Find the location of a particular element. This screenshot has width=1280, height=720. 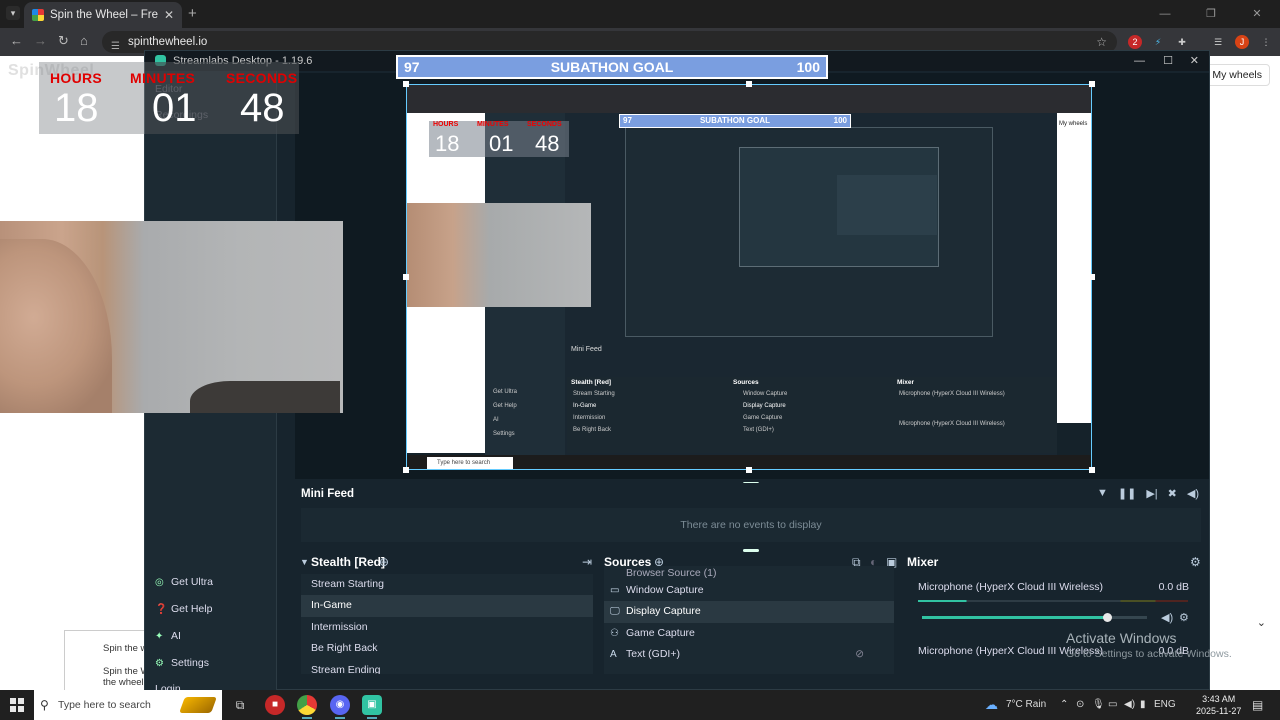

tab-search-button: ▾ is located at coordinates (13, 13).